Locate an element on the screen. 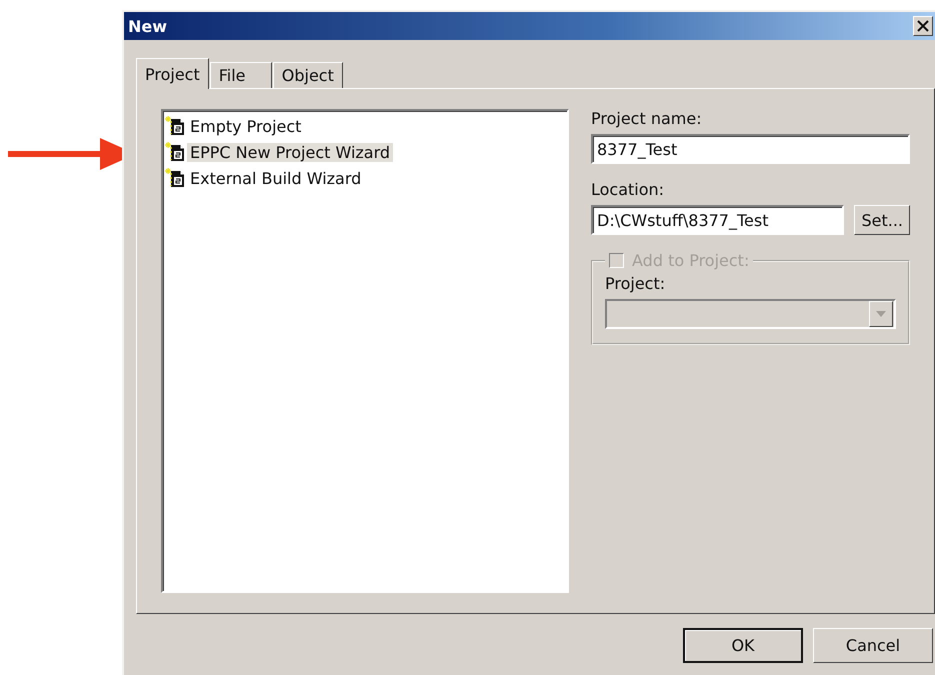 The image size is (935, 675). window-title: New is located at coordinates (148, 26).